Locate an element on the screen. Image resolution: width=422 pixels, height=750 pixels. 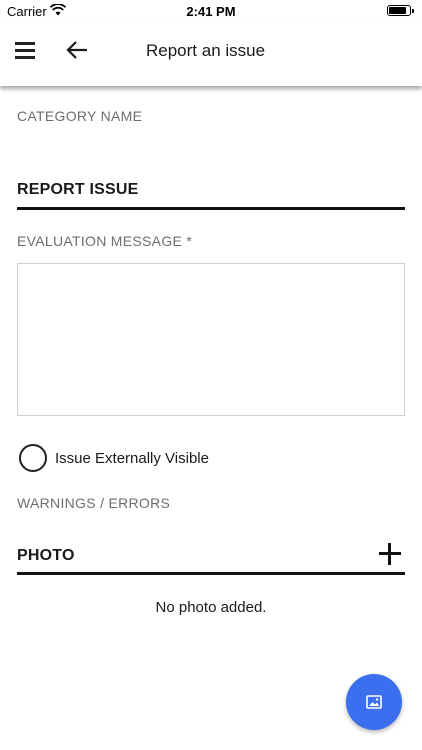
evaluation-message-label: EVALUATION MESSAGE * is located at coordinates (105, 241).